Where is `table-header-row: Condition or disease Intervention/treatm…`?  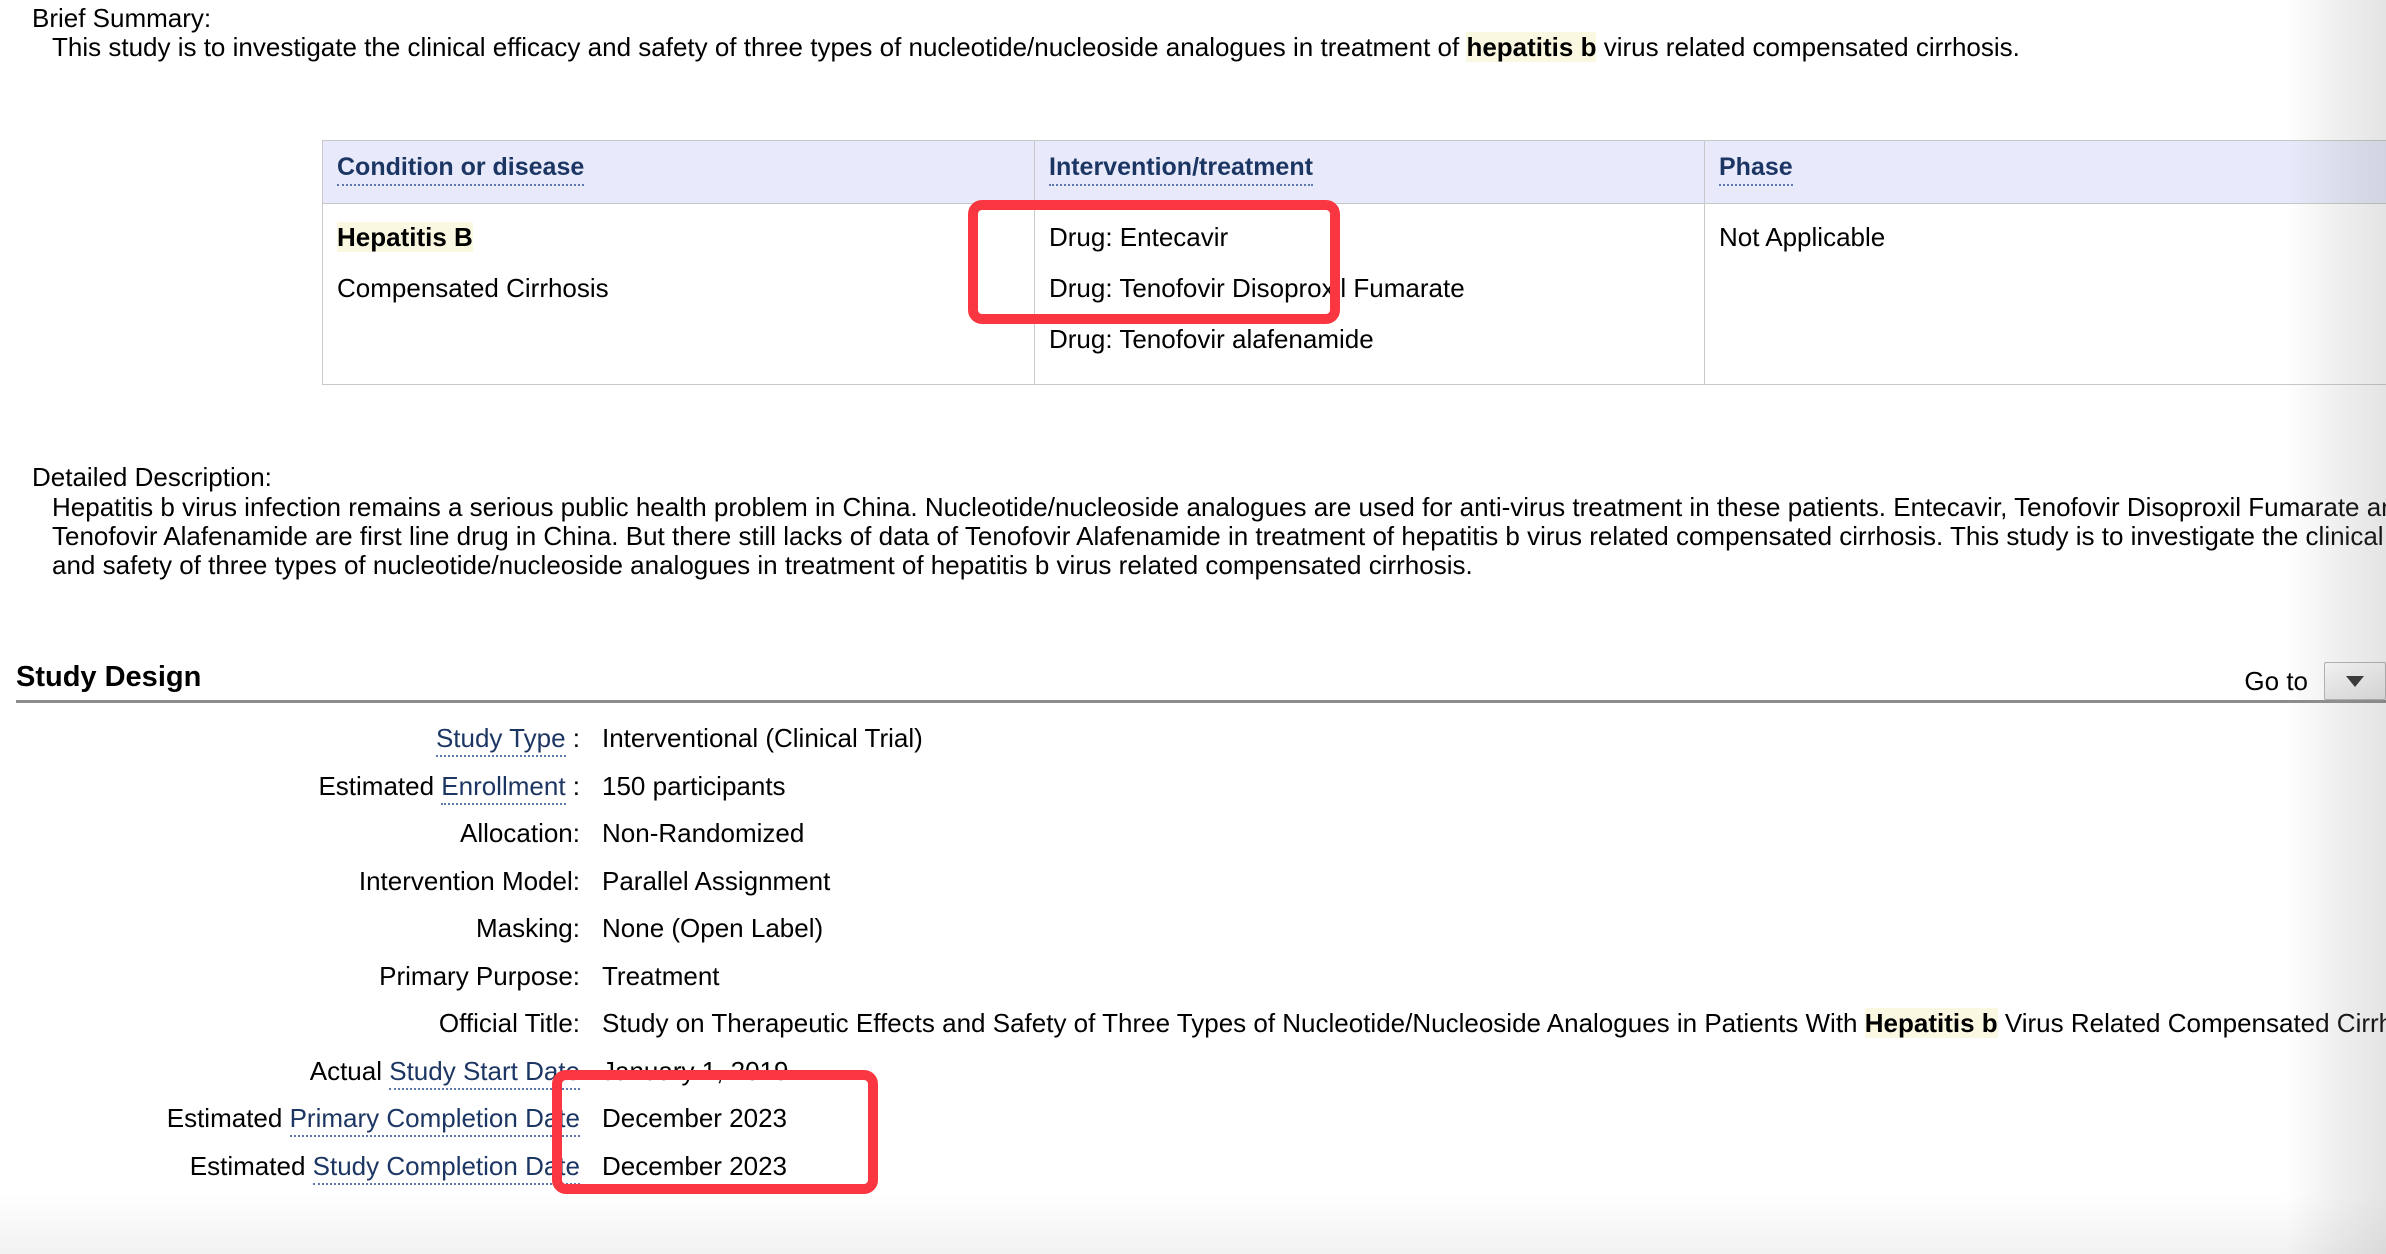 table-header-row: Condition or disease Intervention/treatm… is located at coordinates (1354, 172).